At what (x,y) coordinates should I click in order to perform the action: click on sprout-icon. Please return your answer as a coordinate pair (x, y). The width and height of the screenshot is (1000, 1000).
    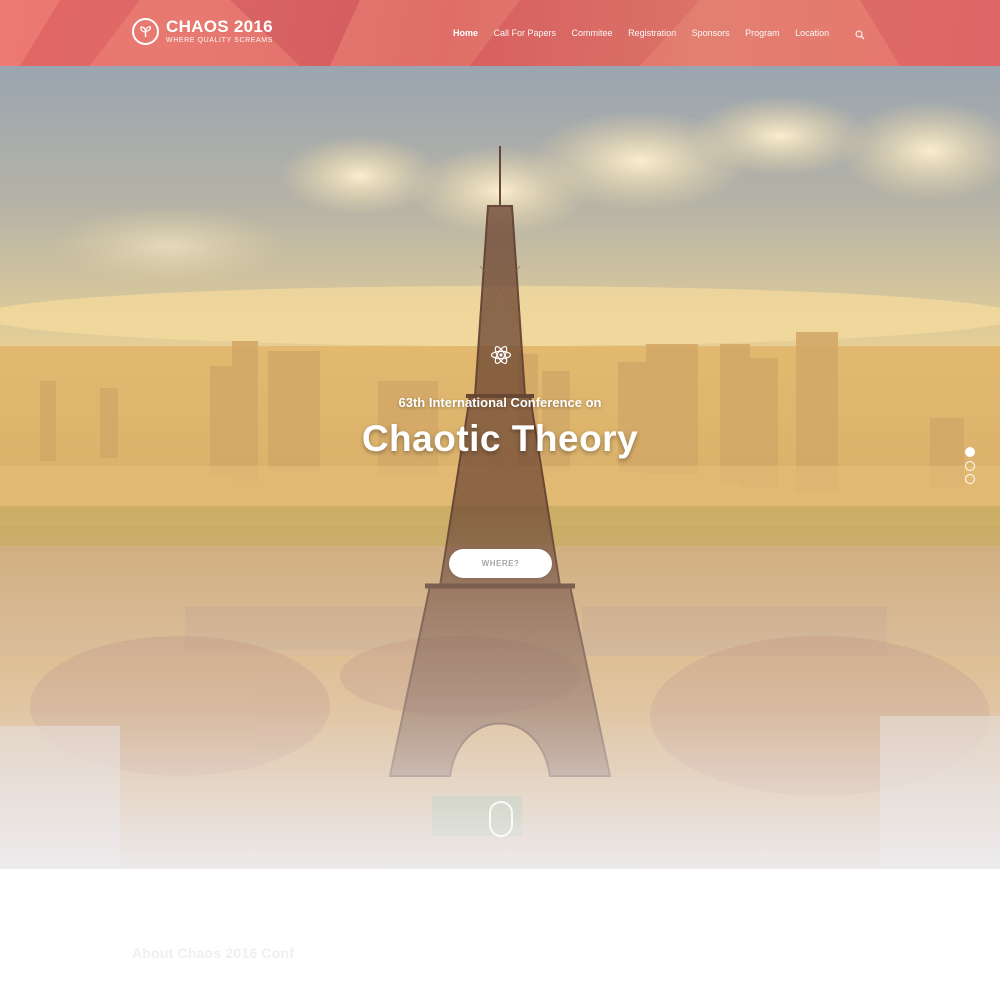
    Looking at the image, I should click on (145, 31).